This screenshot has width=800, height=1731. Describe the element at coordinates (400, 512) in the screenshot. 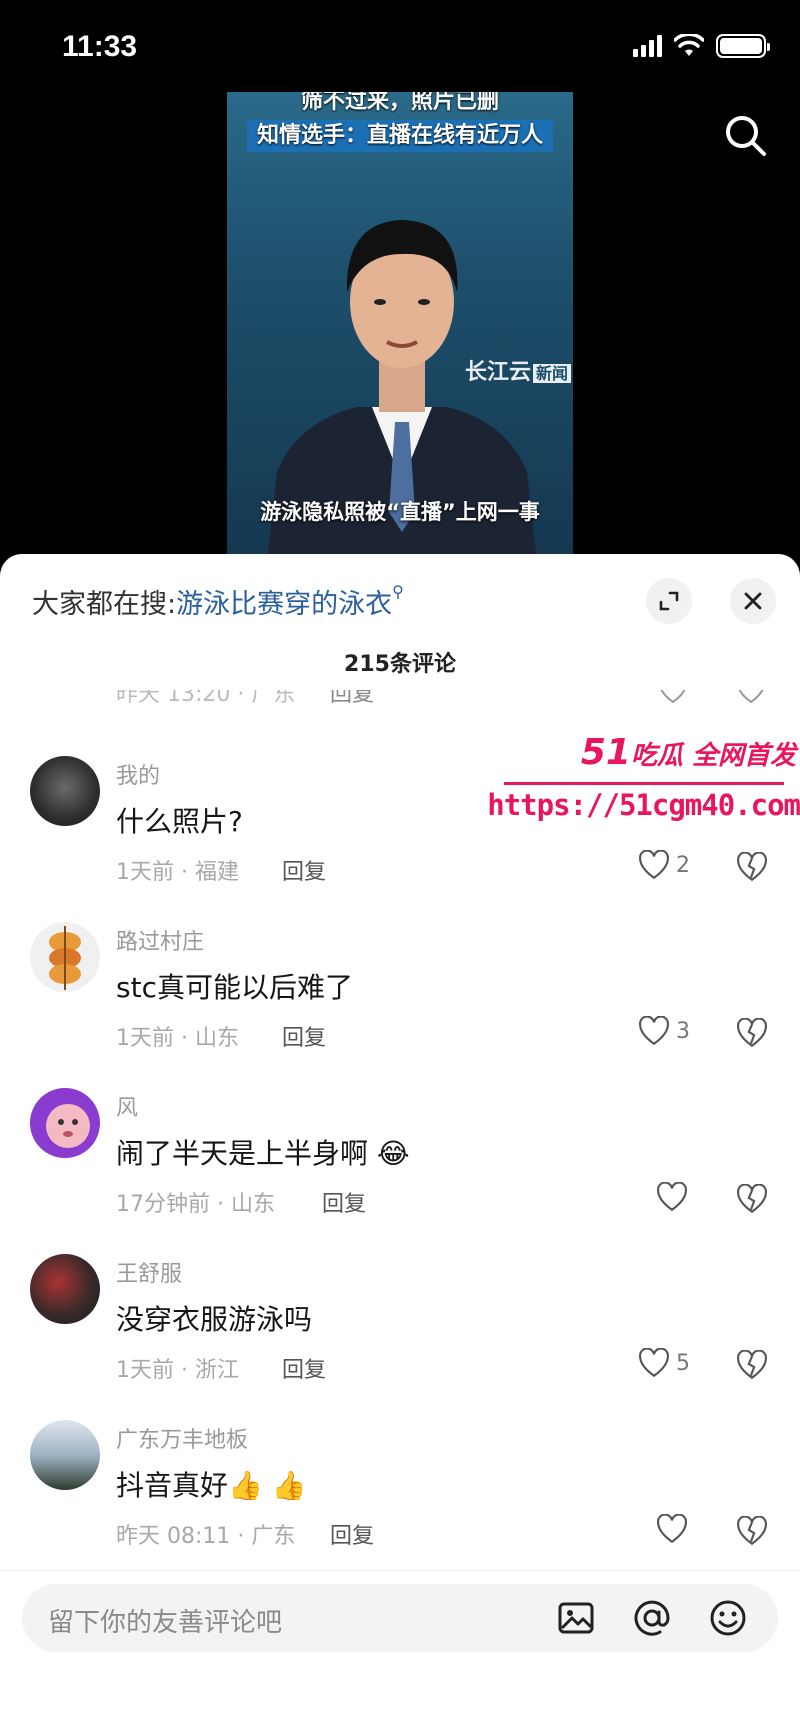

I see `video-caption-bottom: 游泳隐私照被“直播”上网一事` at that location.